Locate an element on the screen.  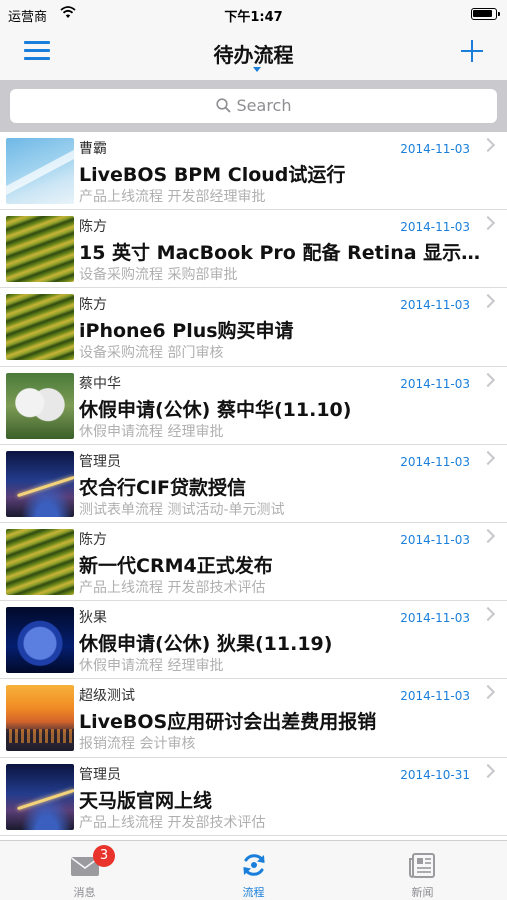
battery-icon is located at coordinates (485, 14).